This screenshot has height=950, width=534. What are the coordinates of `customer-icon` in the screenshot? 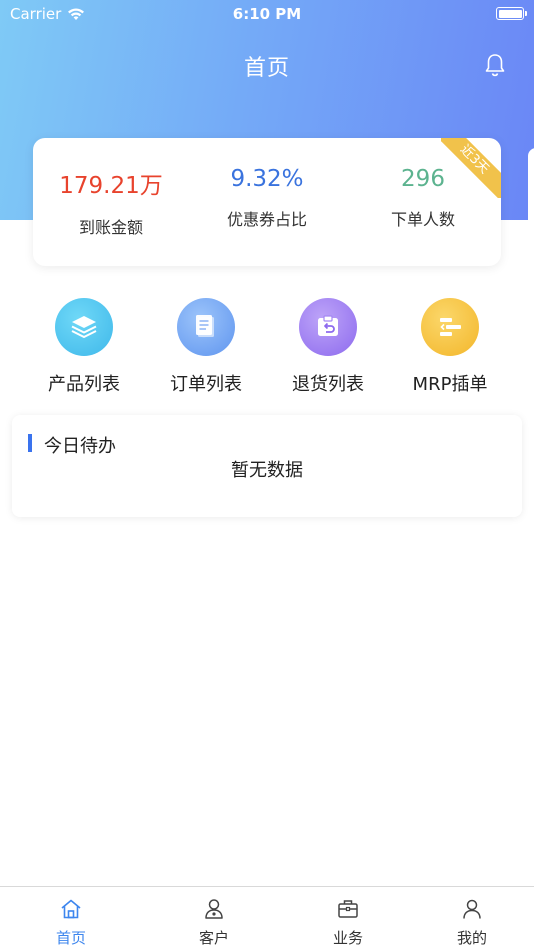 It's located at (214, 909).